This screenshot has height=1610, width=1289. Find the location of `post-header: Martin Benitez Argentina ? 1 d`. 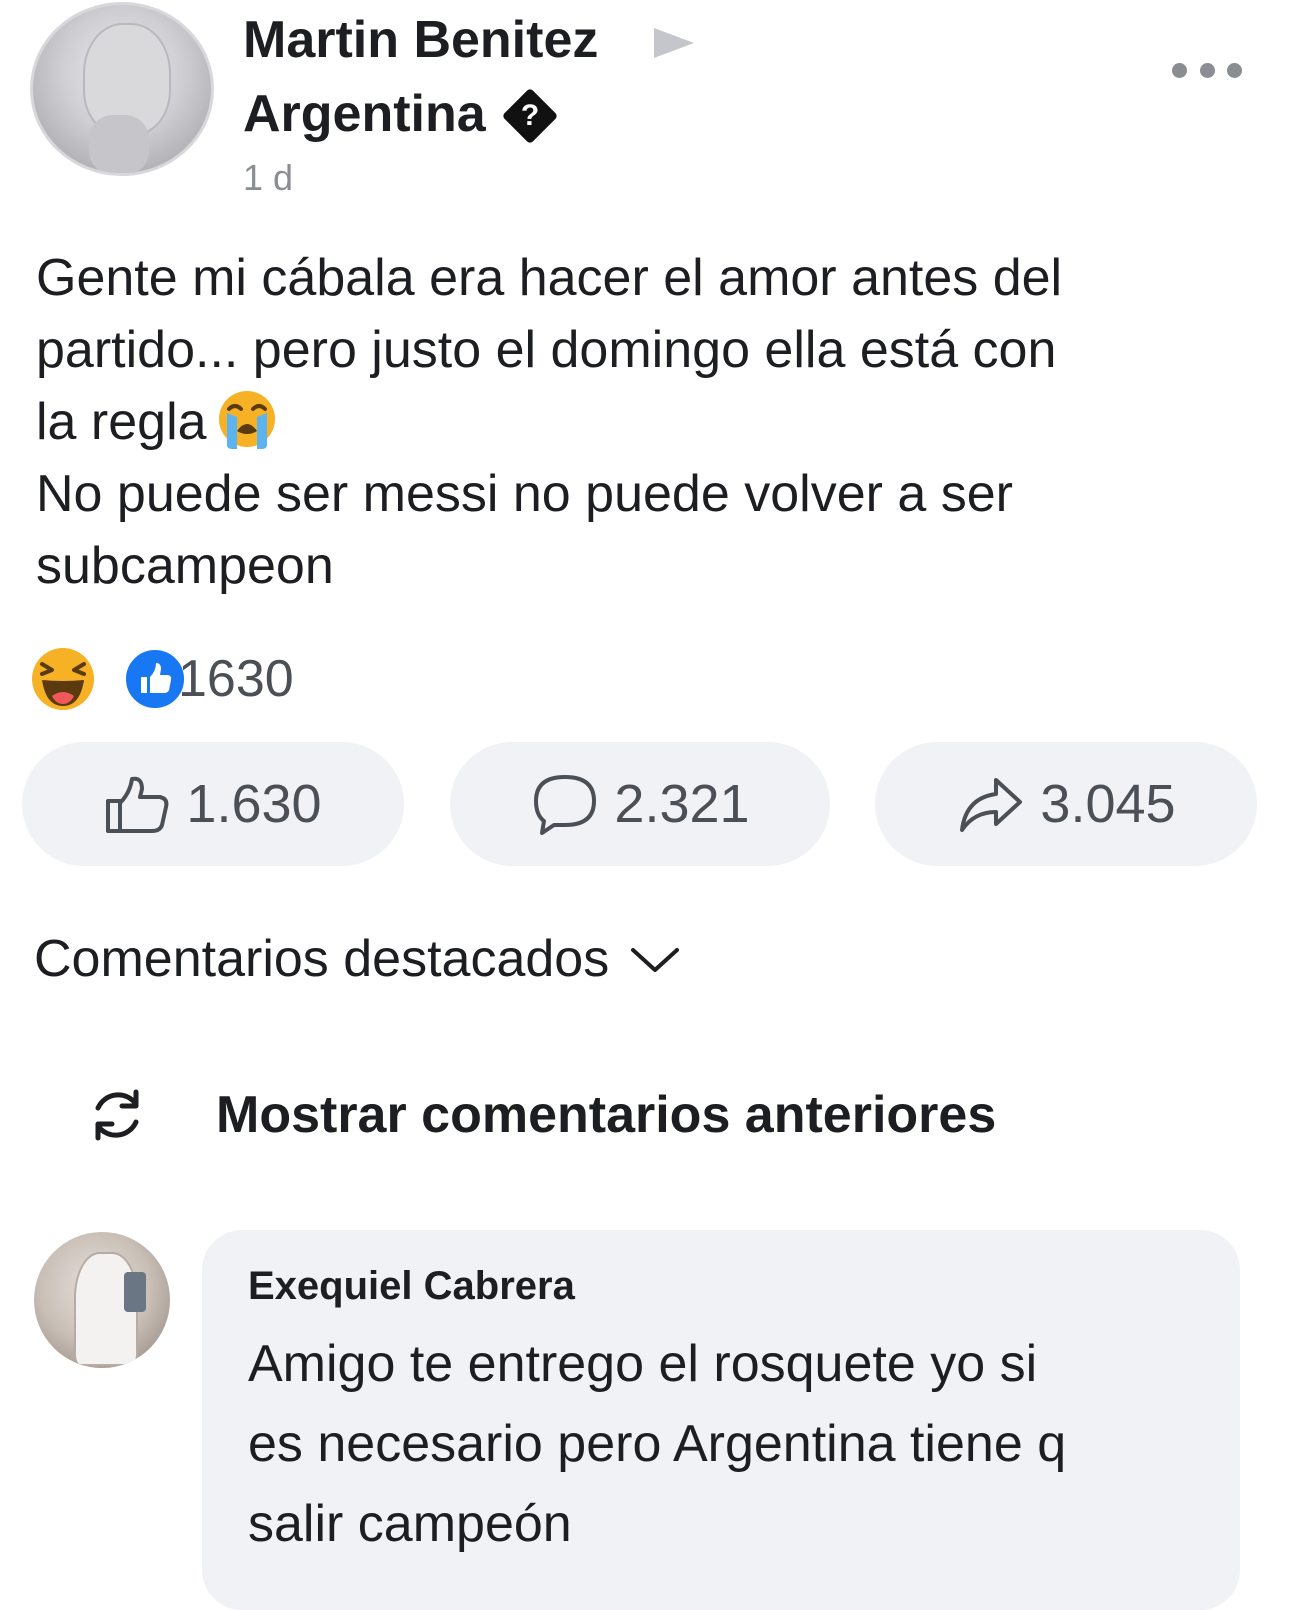

post-header: Martin Benitez Argentina ? 1 d is located at coordinates (644, 110).